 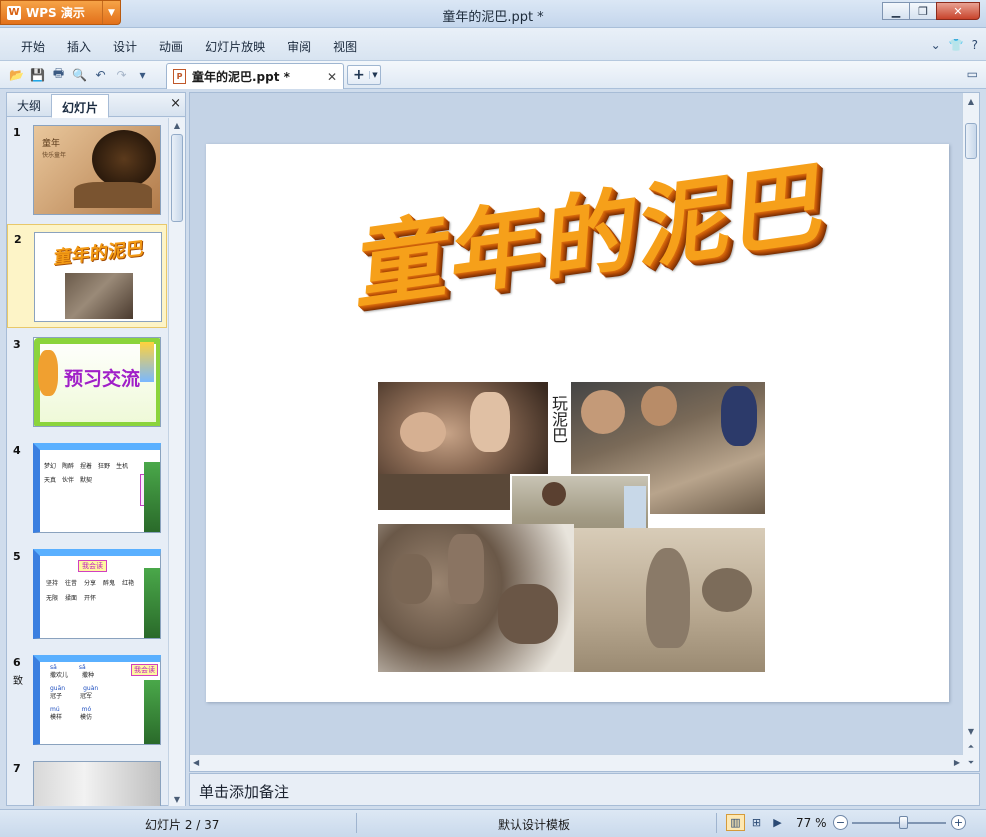 I want to click on thumbnail-slide-7: 7, so click(x=87, y=780).